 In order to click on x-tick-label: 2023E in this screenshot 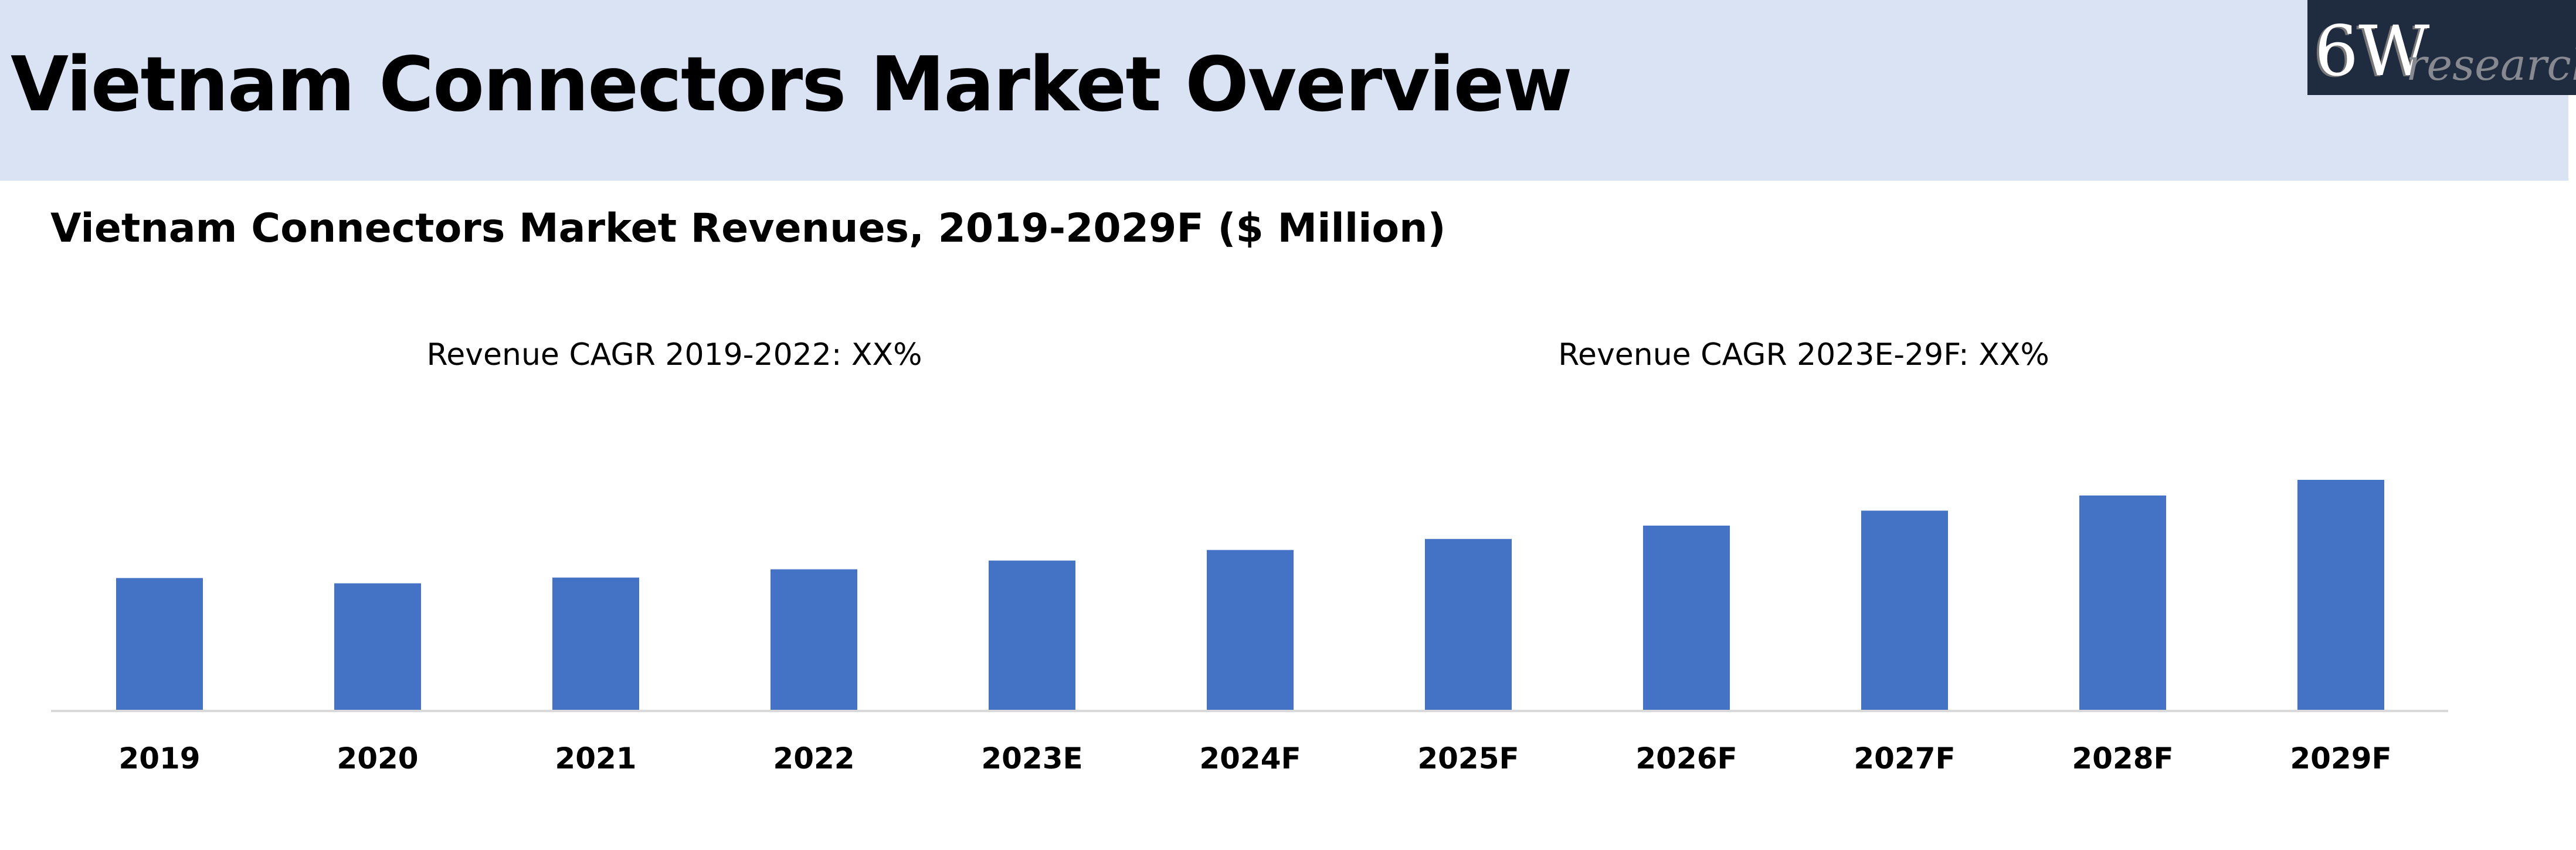, I will do `click(1031, 758)`.